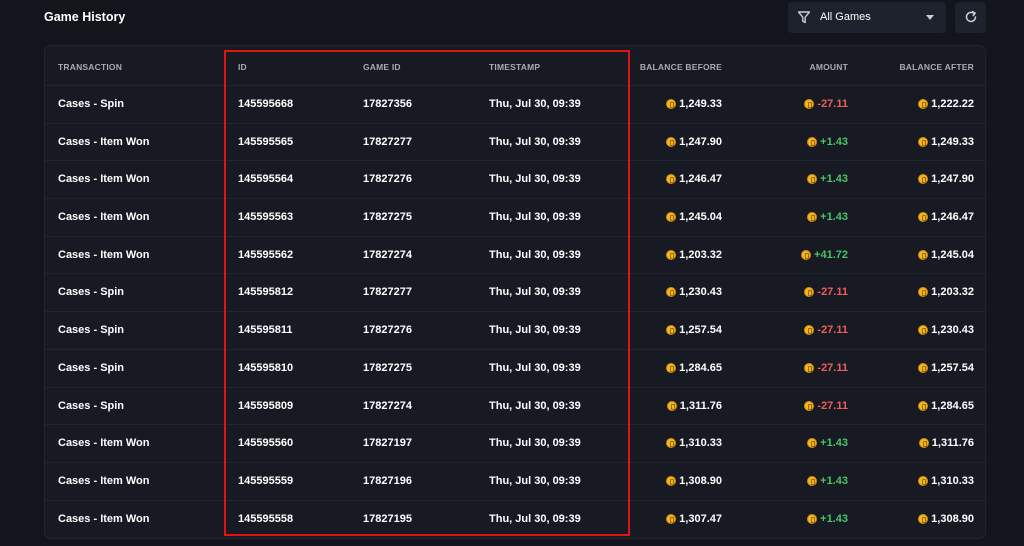  What do you see at coordinates (387, 443) in the screenshot?
I see `cell-game-id: 17827197` at bounding box center [387, 443].